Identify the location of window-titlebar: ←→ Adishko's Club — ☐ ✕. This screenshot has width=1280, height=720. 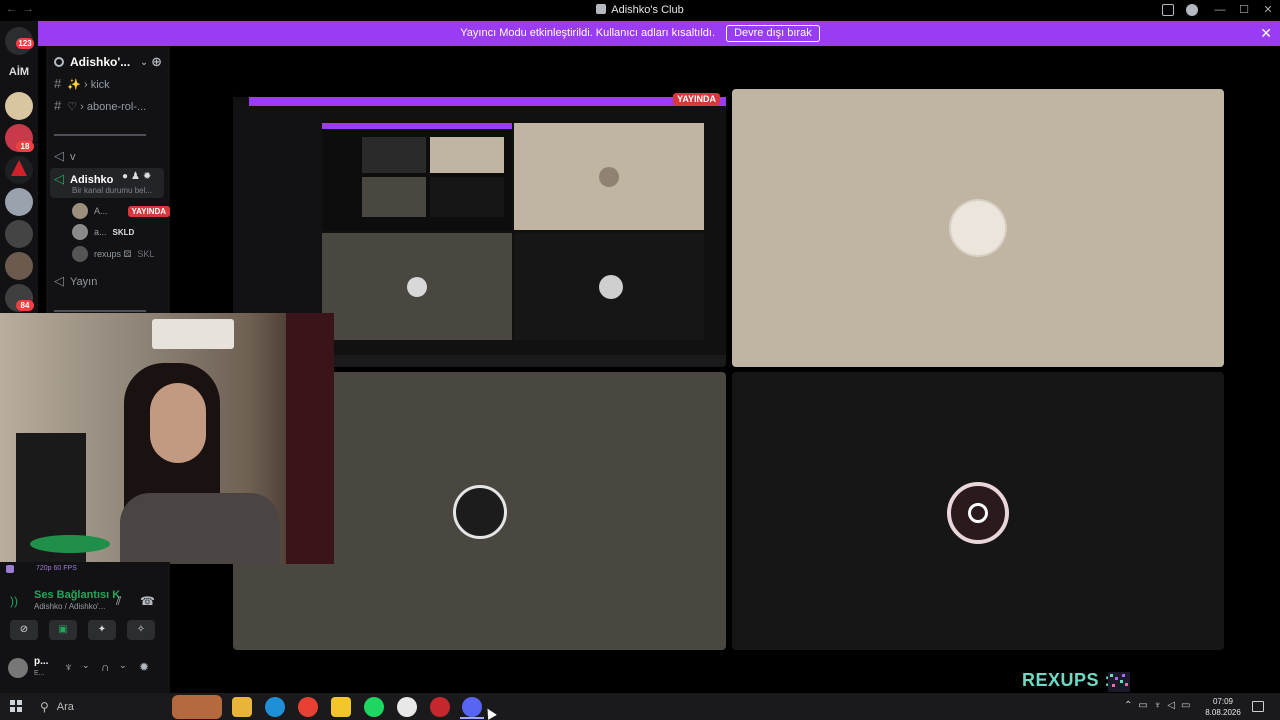
(640, 10).